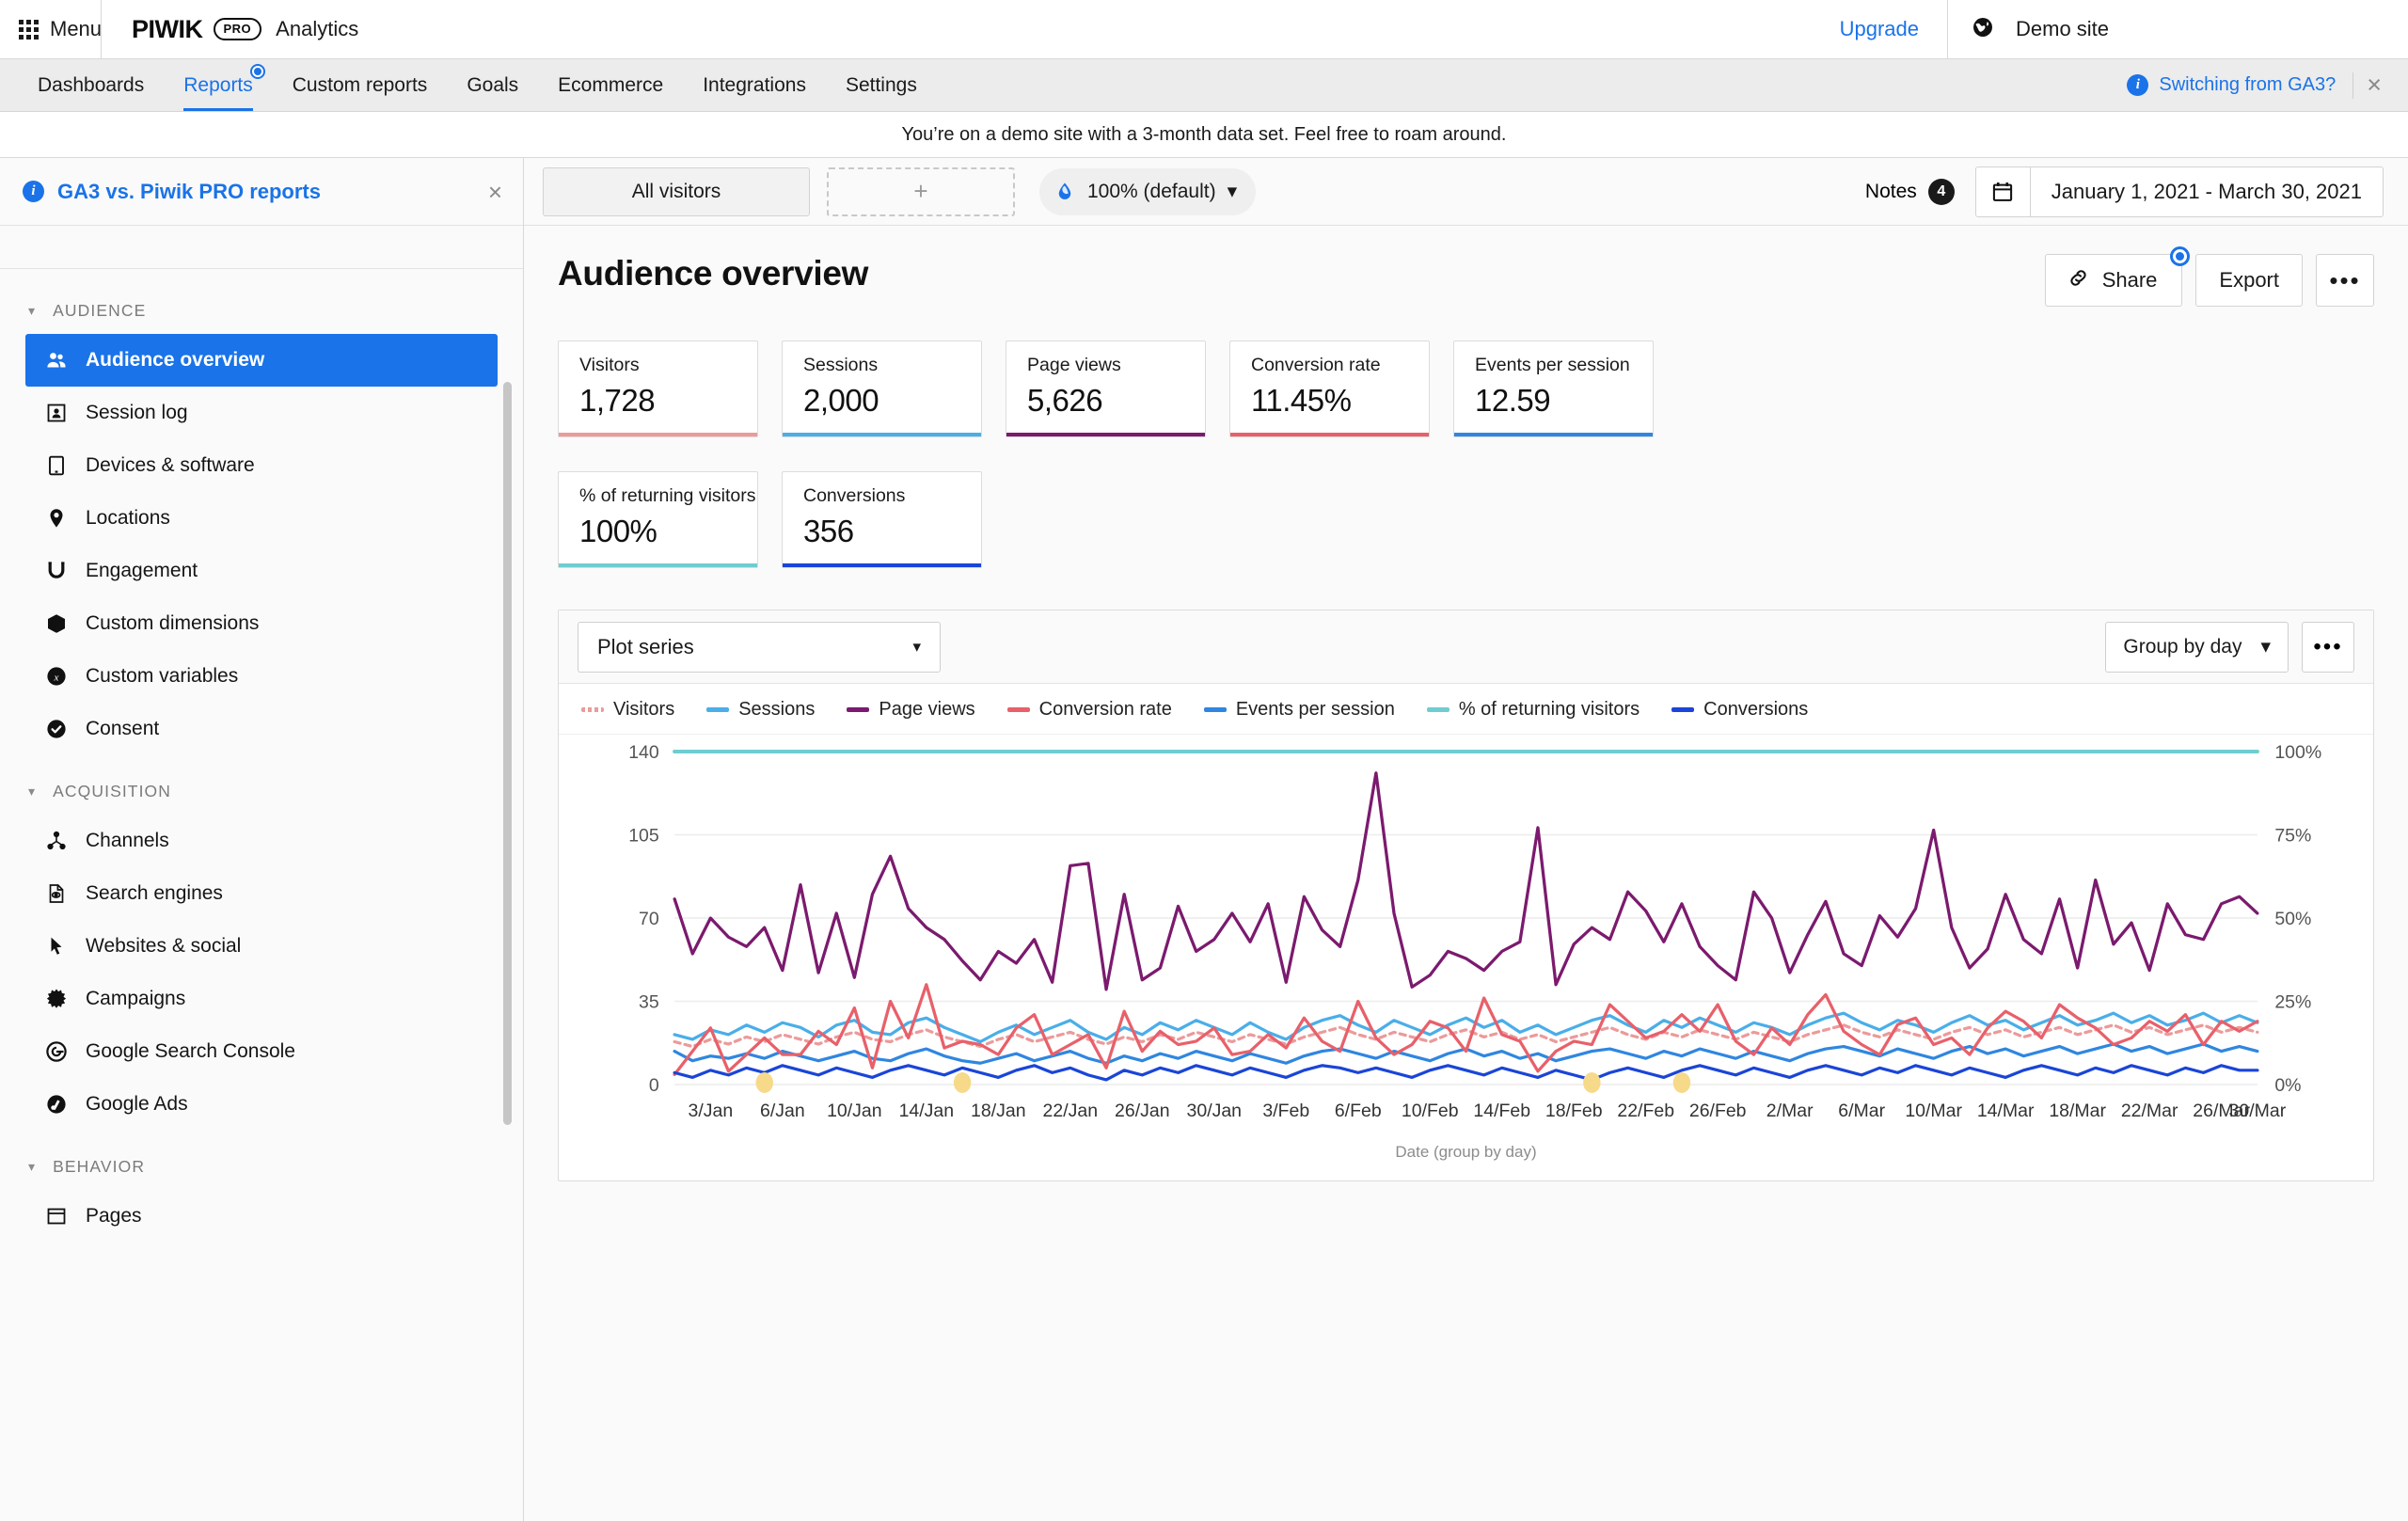  What do you see at coordinates (507, 753) in the screenshot?
I see `sidebar-scrollbar-thumb` at bounding box center [507, 753].